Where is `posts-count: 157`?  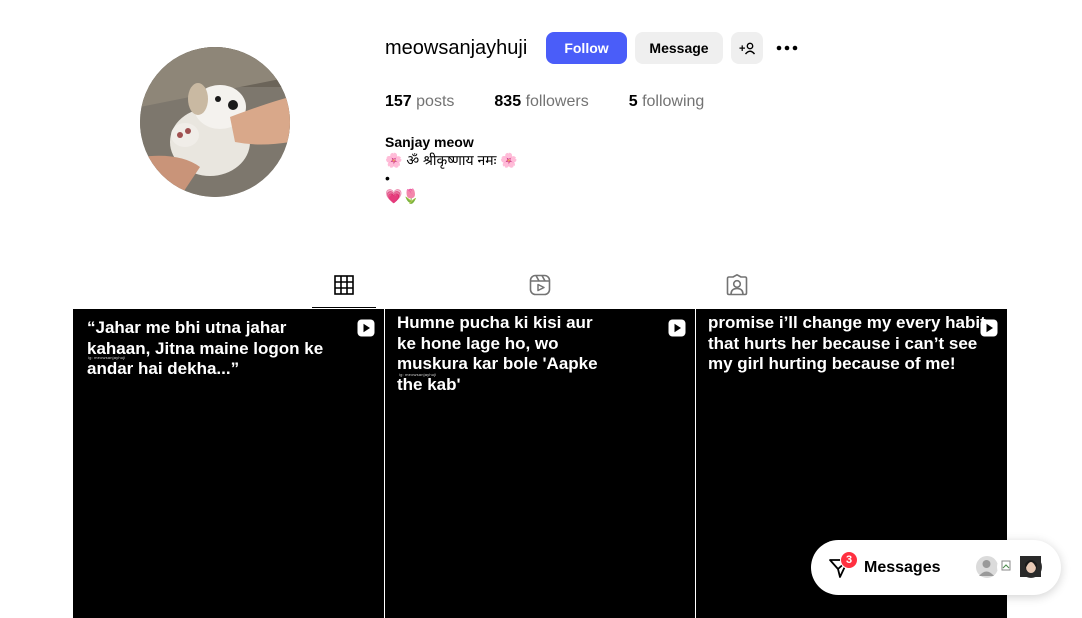 posts-count: 157 is located at coordinates (398, 101).